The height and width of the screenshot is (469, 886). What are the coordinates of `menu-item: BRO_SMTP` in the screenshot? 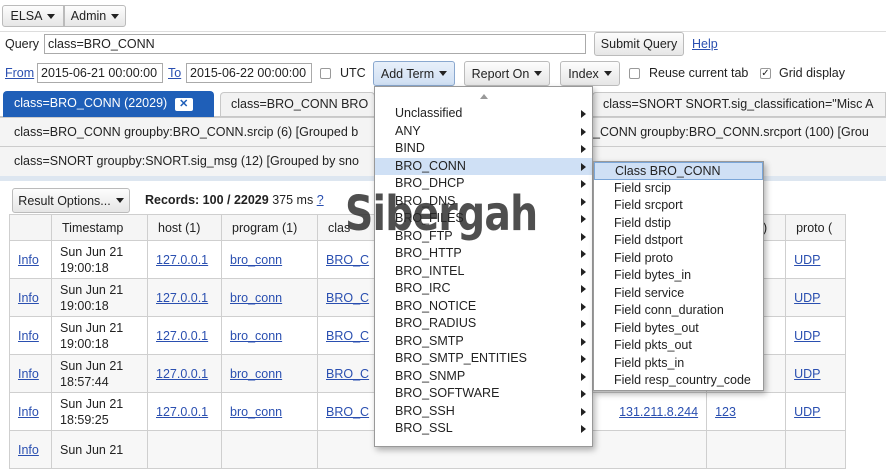 It's located at (483, 342).